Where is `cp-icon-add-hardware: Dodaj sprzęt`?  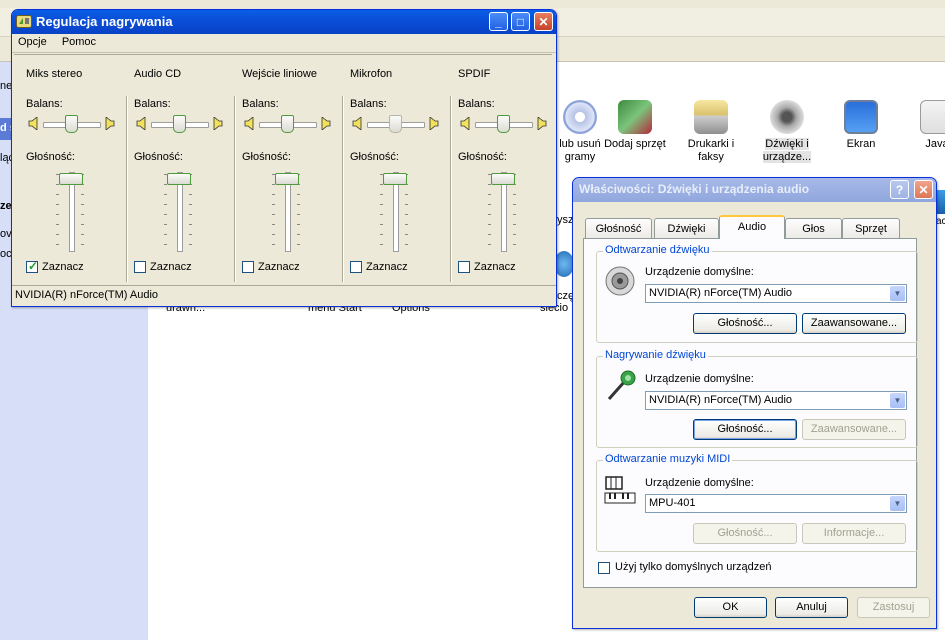
cp-icon-add-hardware: Dodaj sprzęt is located at coordinates (635, 125).